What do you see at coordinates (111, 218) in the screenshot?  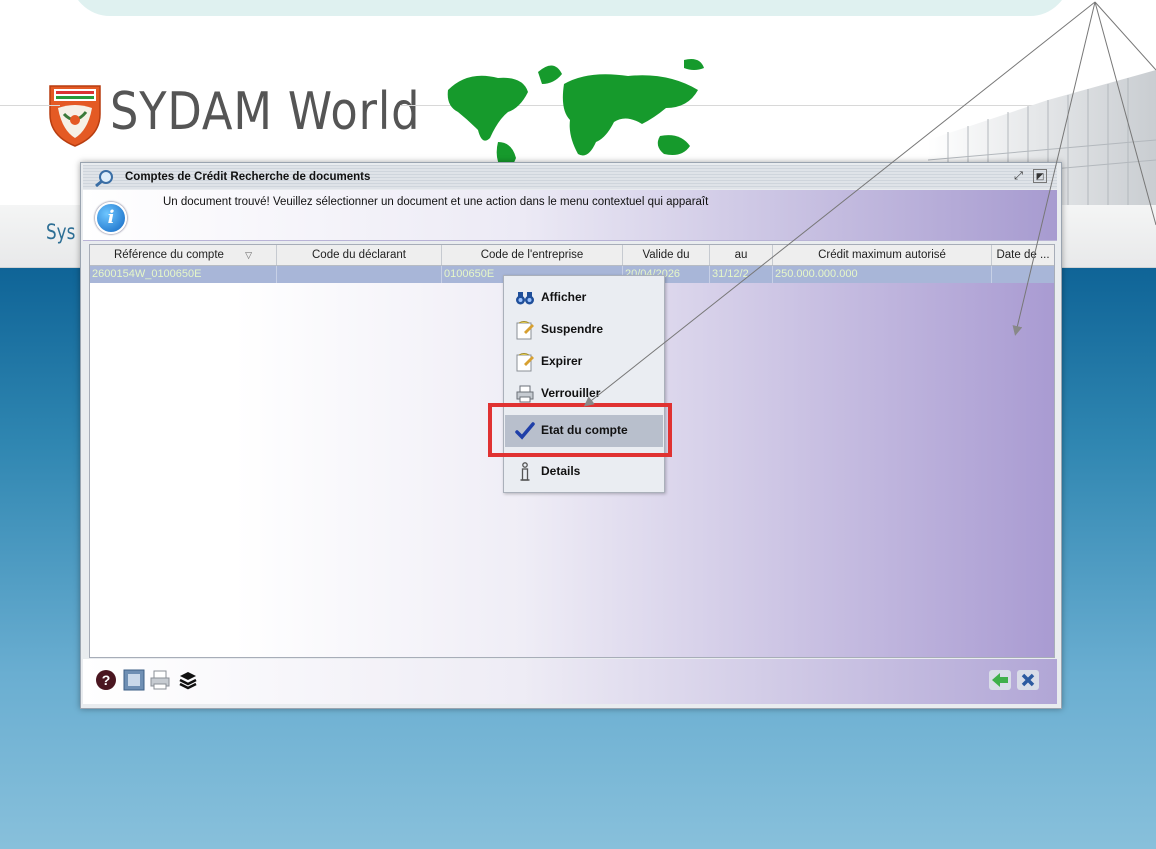 I see `info-icon: i` at bounding box center [111, 218].